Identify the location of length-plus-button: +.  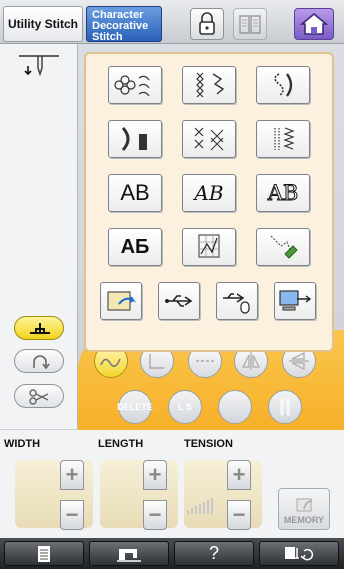
(155, 475).